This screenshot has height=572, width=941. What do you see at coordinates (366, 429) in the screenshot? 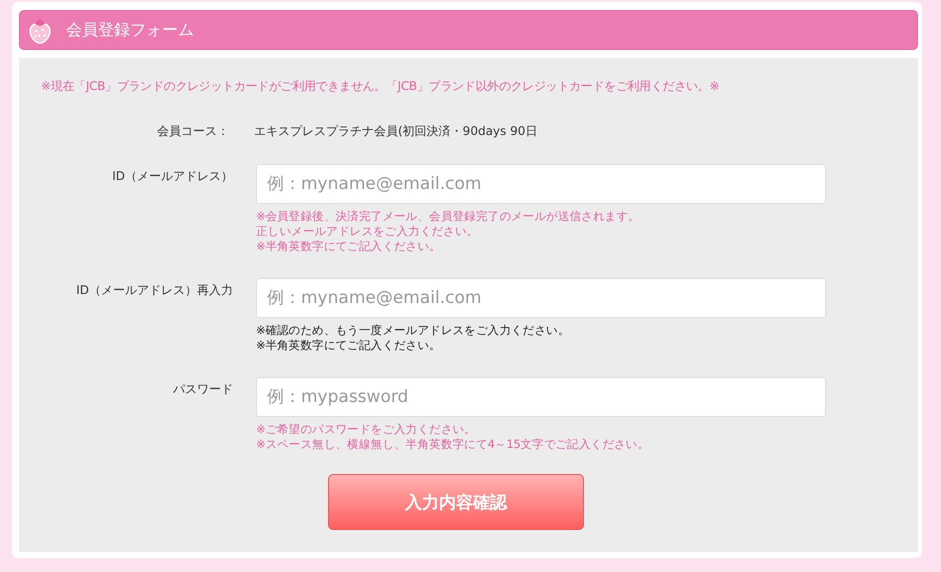
I see `hint-text: ※ご希望のパスワードをご入力ください。` at bounding box center [366, 429].